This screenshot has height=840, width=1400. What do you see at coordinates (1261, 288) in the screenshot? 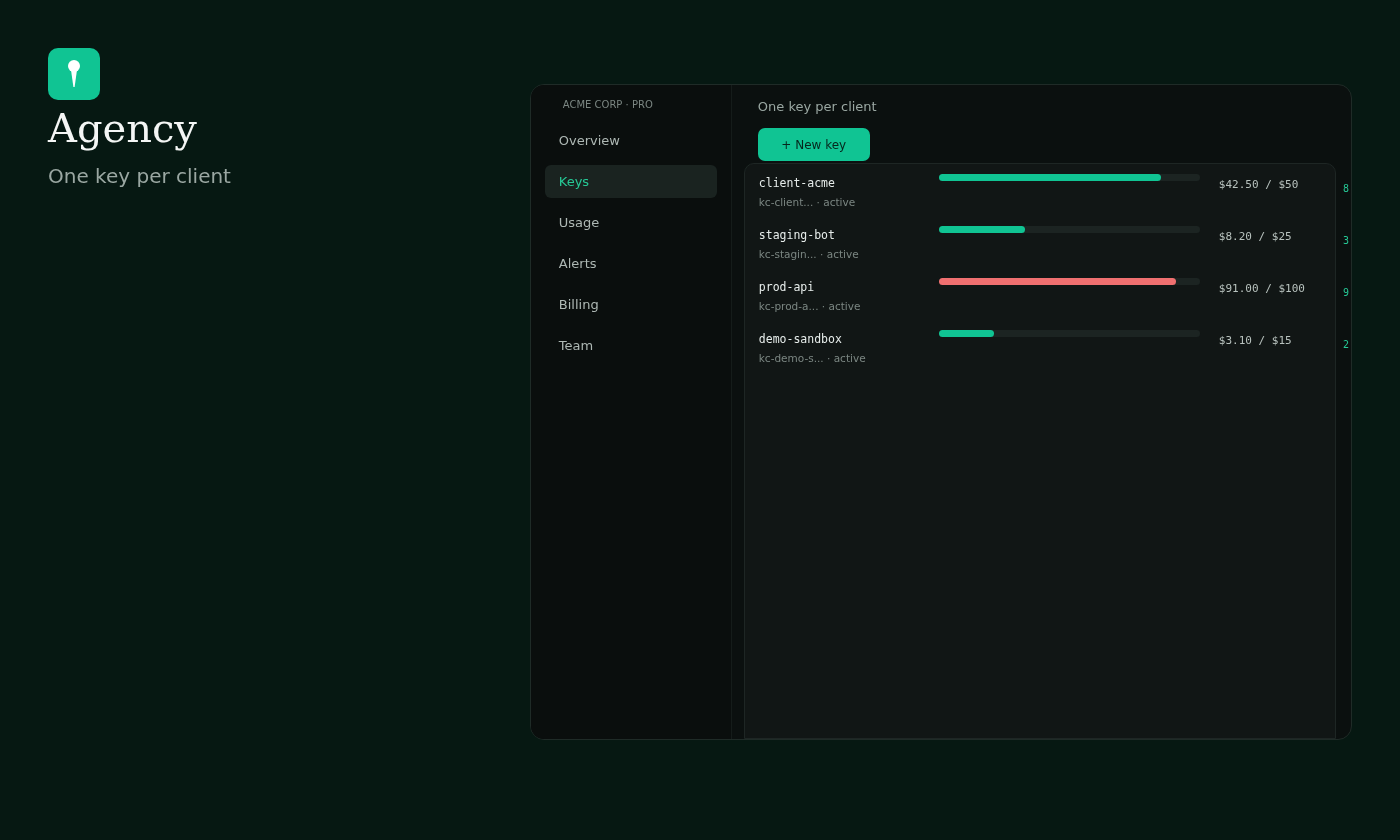
I see `spend-amount: $91.00 / $100` at bounding box center [1261, 288].